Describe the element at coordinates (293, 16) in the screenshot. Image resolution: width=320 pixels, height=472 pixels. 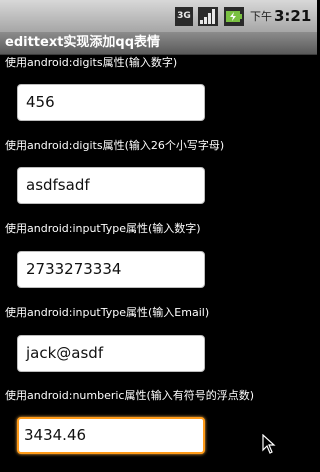
I see `status-time: 3:21` at that location.